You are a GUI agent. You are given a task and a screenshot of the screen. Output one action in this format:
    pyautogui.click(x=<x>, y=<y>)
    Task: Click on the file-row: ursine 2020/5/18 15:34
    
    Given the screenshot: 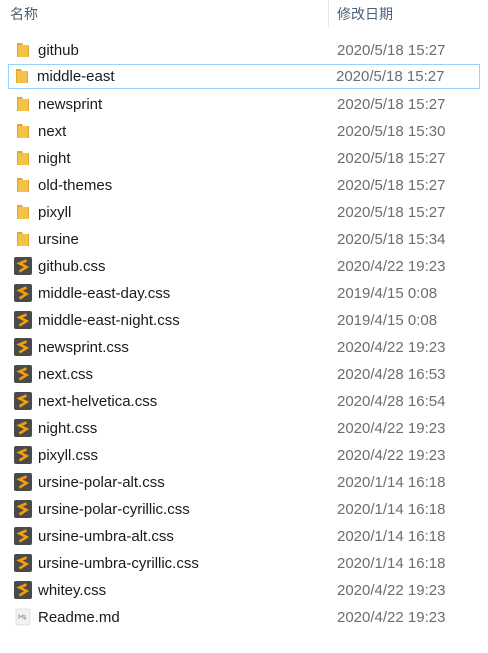 What is the action you would take?
    pyautogui.click(x=244, y=238)
    